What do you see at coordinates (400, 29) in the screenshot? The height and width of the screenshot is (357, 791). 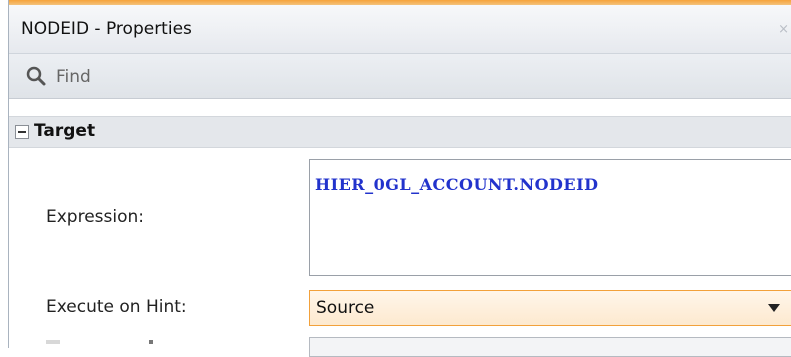 I see `panel-titlebar: NODEID - Properties ×` at bounding box center [400, 29].